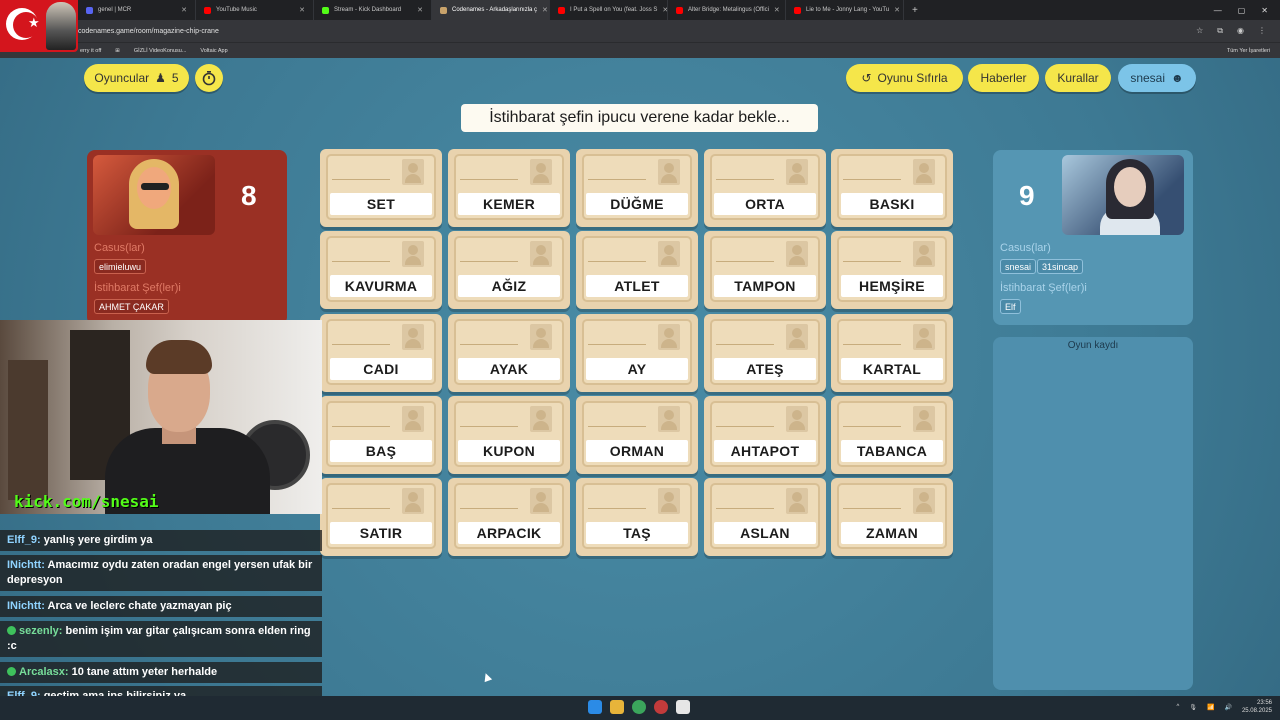 This screenshot has width=1280, height=720. What do you see at coordinates (160, 78) in the screenshot?
I see `person-icon: ♟` at bounding box center [160, 78].